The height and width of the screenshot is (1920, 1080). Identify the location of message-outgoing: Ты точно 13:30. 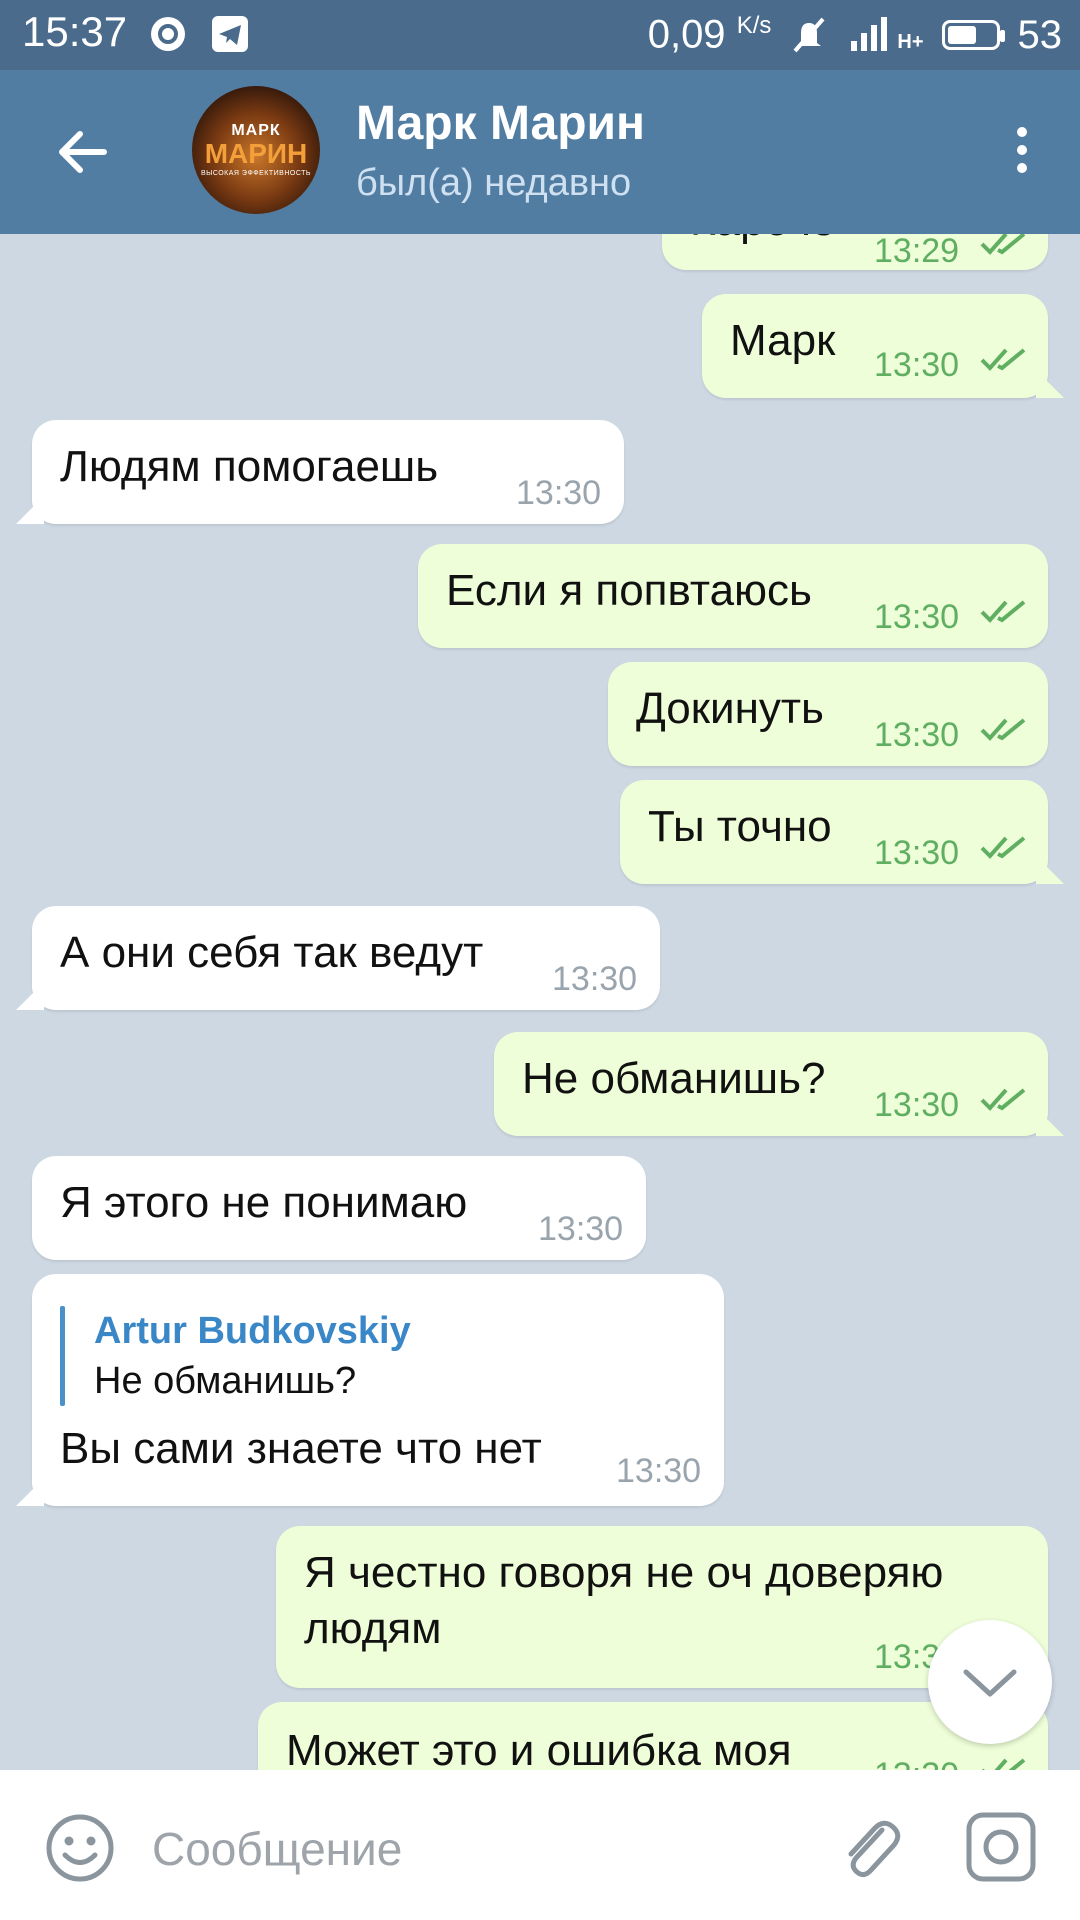
(834, 832).